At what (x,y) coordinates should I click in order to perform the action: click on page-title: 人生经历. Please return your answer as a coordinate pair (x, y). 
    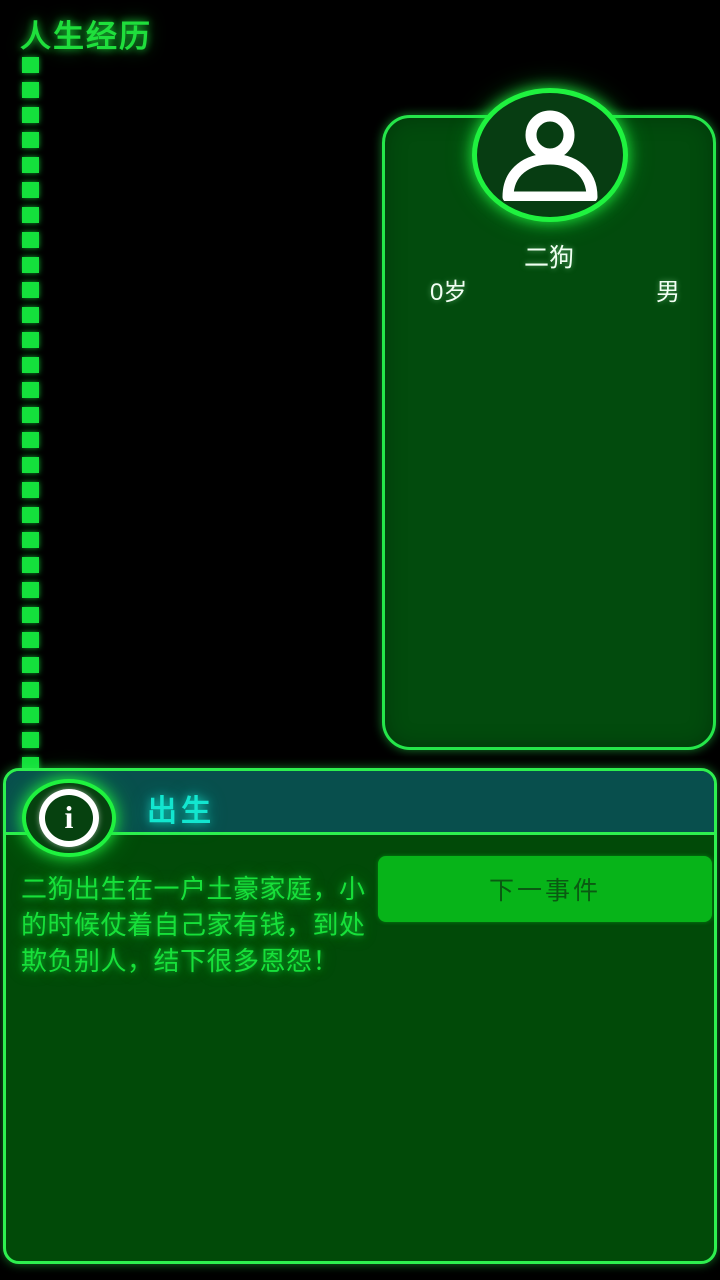
    Looking at the image, I should click on (86, 36).